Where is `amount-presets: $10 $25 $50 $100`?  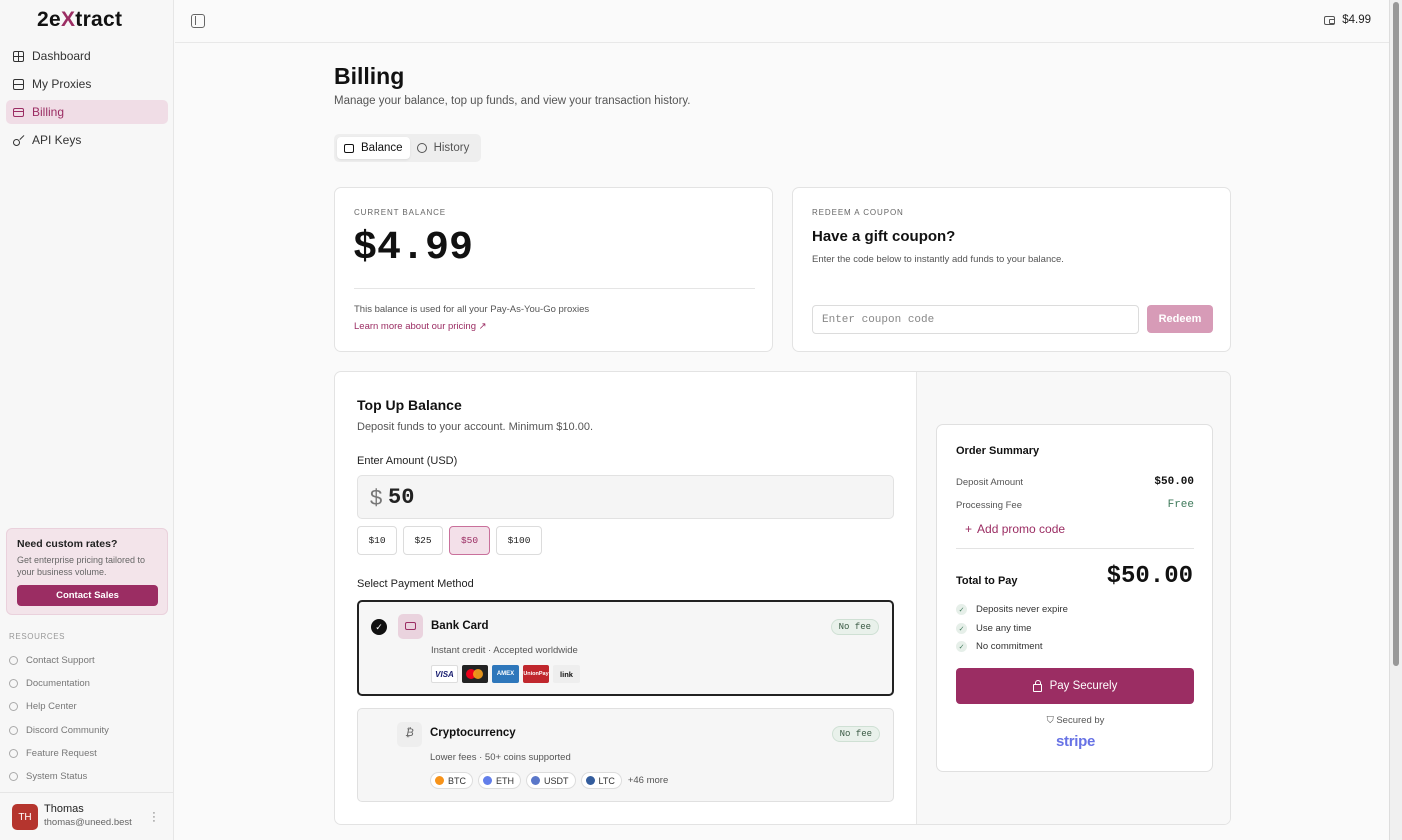 amount-presets: $10 $25 $50 $100 is located at coordinates (452, 540).